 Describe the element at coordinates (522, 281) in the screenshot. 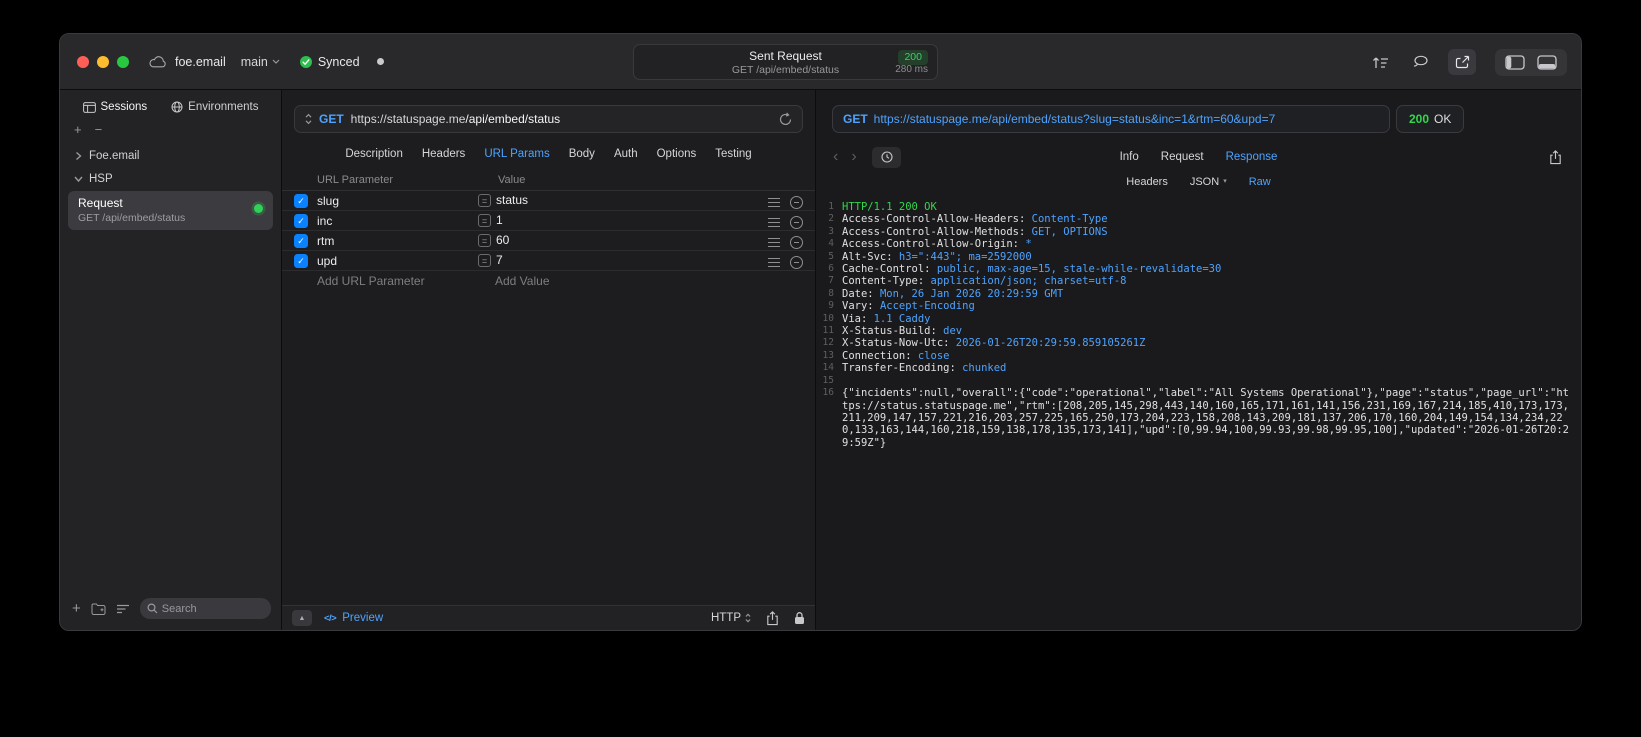

I see `add-value-placeholder: Add Value` at that location.